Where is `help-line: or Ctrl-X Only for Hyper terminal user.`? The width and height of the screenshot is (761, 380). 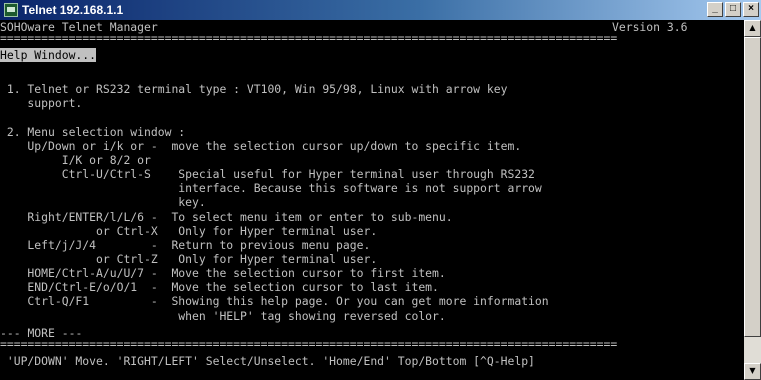 help-line: or Ctrl-X Only for Hyper terminal user. is located at coordinates (189, 230).